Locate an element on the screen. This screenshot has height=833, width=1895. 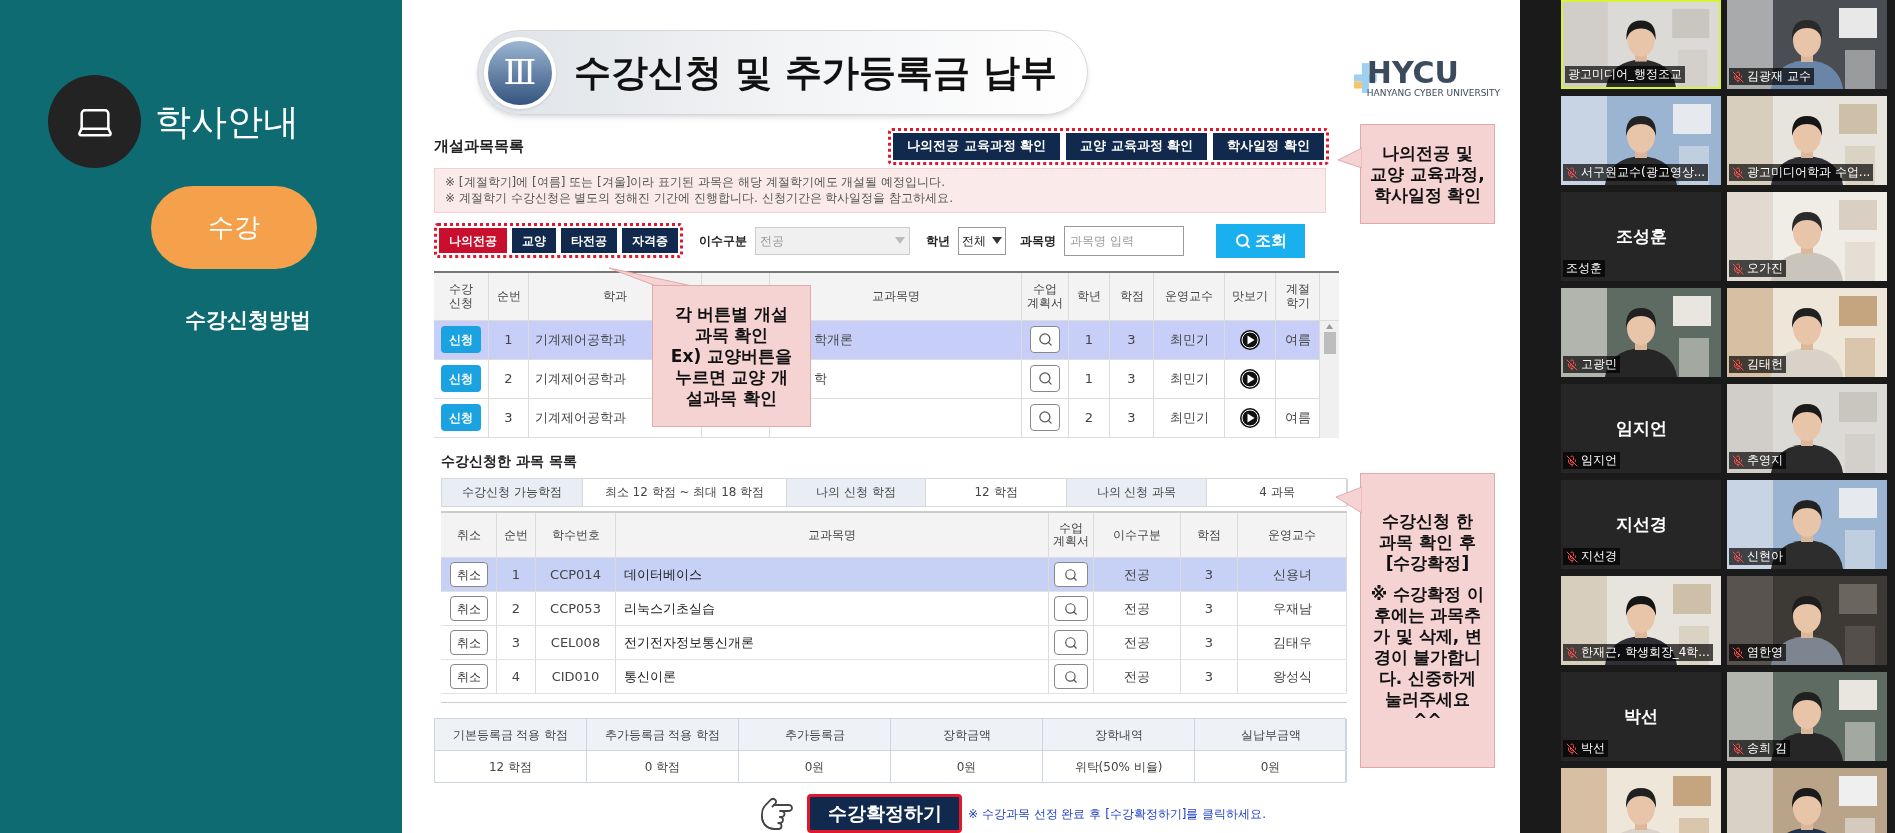
link-button: 학사일정 확인 is located at coordinates (1268, 146).